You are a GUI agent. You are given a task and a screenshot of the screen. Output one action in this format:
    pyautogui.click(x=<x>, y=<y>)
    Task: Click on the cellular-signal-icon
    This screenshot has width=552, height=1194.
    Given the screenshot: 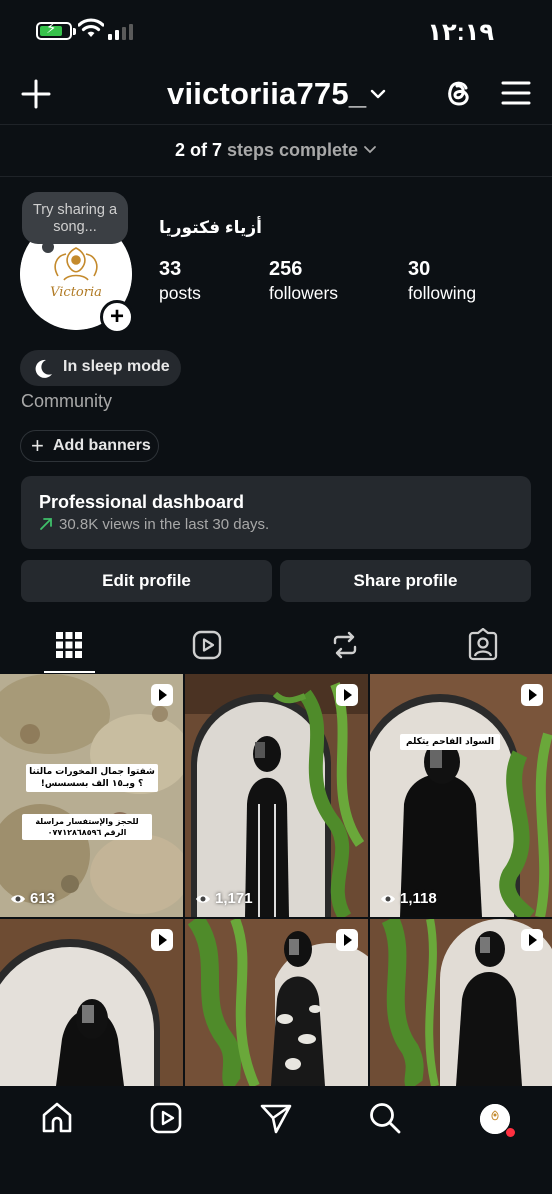 What is the action you would take?
    pyautogui.click(x=122, y=32)
    